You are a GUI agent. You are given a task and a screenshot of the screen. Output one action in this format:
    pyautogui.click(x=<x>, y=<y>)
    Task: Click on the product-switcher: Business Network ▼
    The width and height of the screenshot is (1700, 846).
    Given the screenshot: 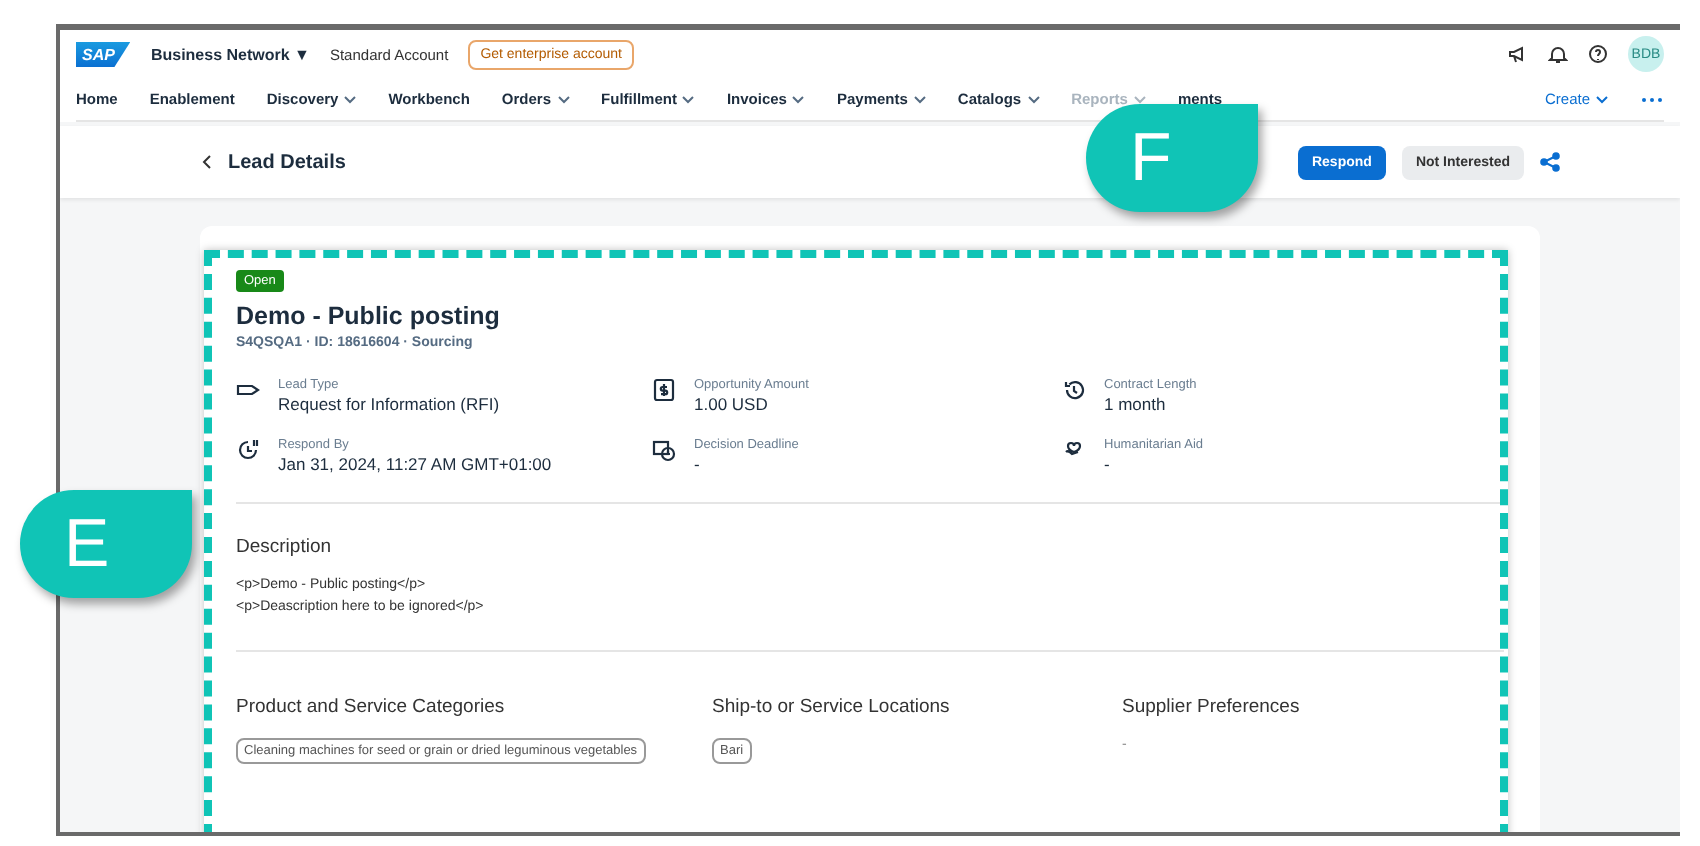 What is the action you would take?
    pyautogui.click(x=230, y=54)
    